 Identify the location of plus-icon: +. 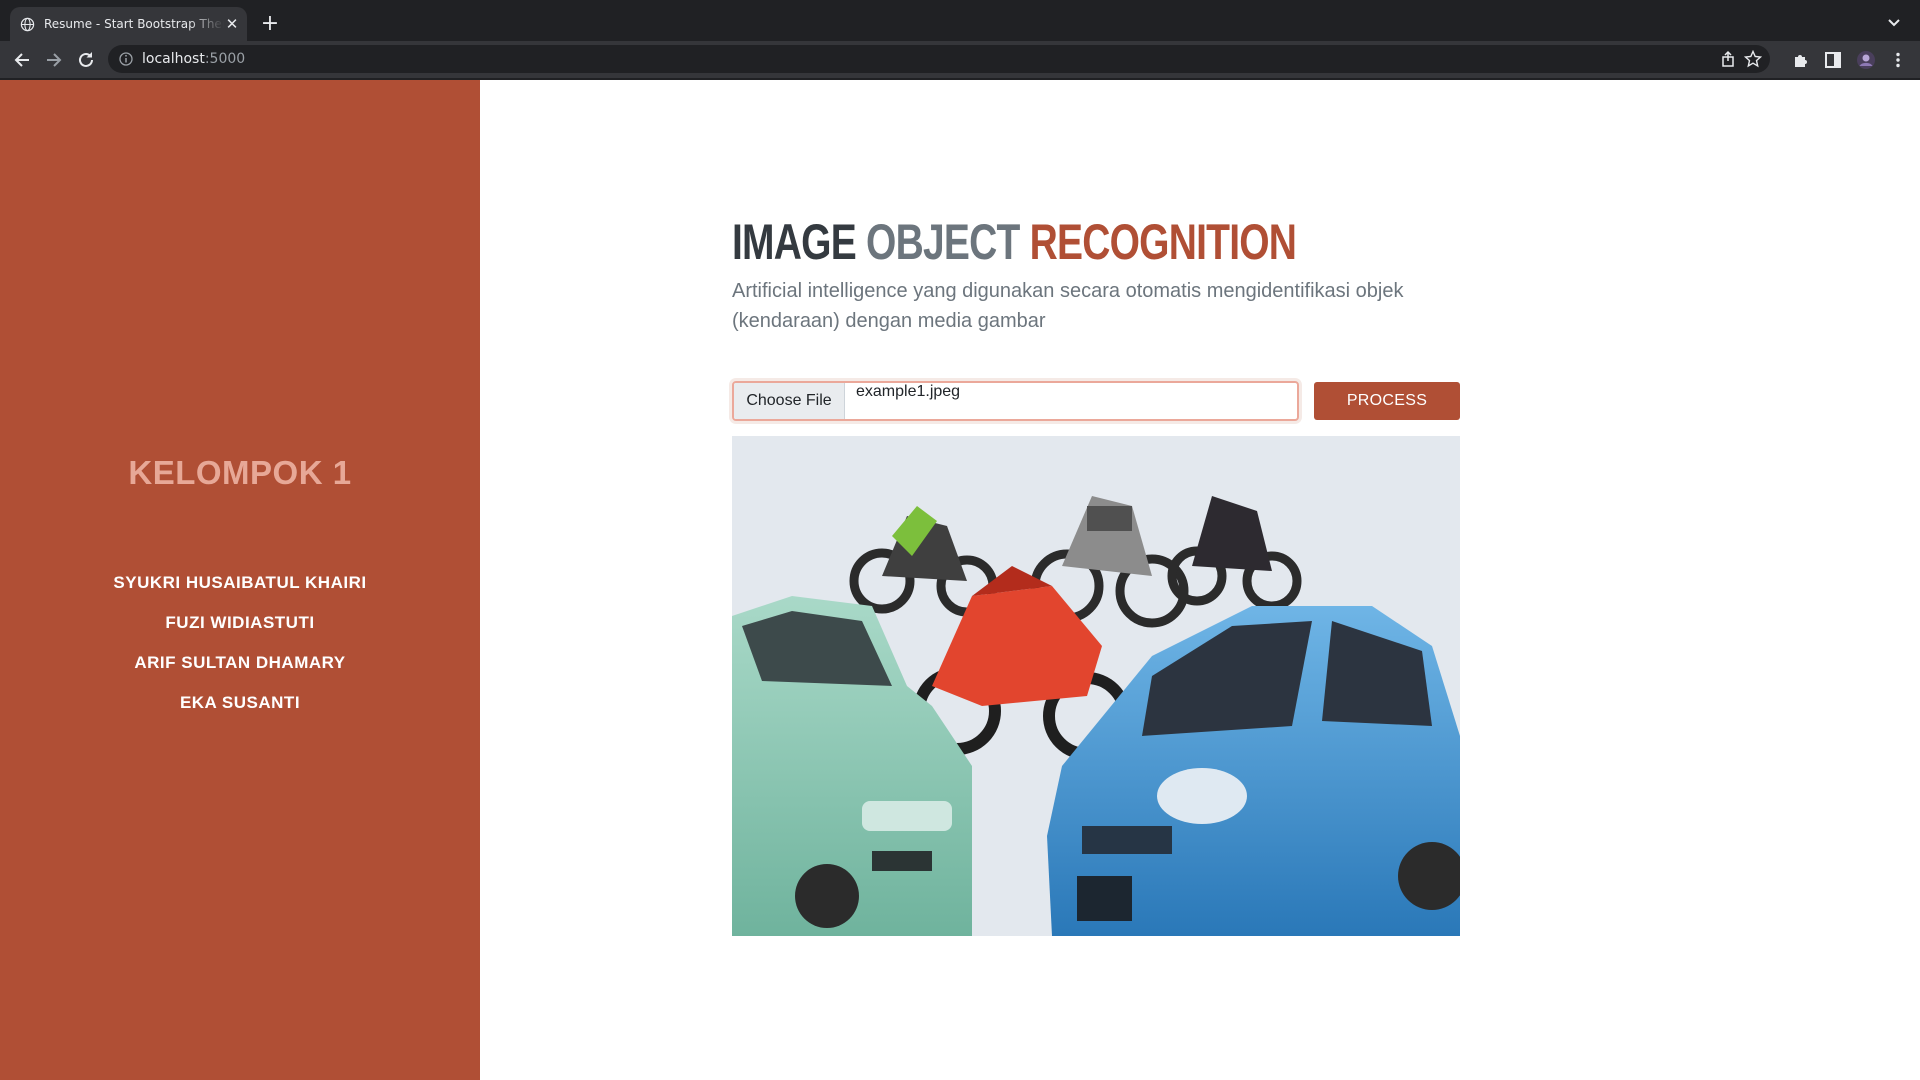
(270, 24).